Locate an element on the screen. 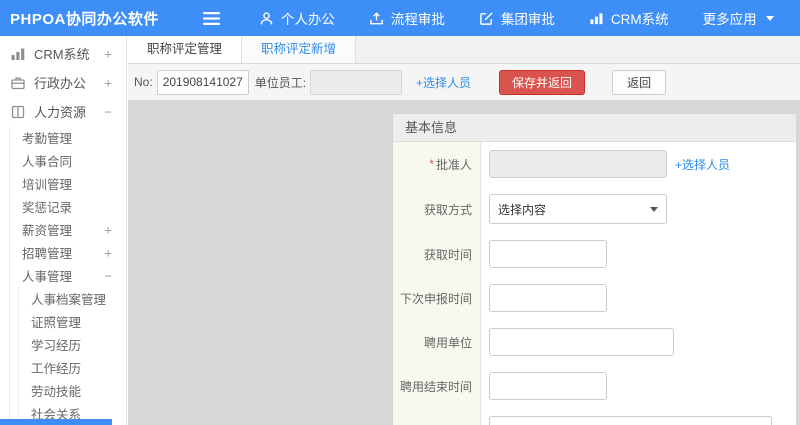 The height and width of the screenshot is (425, 800). personnel-submenu: 人事档案管理 证照管理 学习经历 工作经历 劳动技能 社会关系 is located at coordinates (72, 356).